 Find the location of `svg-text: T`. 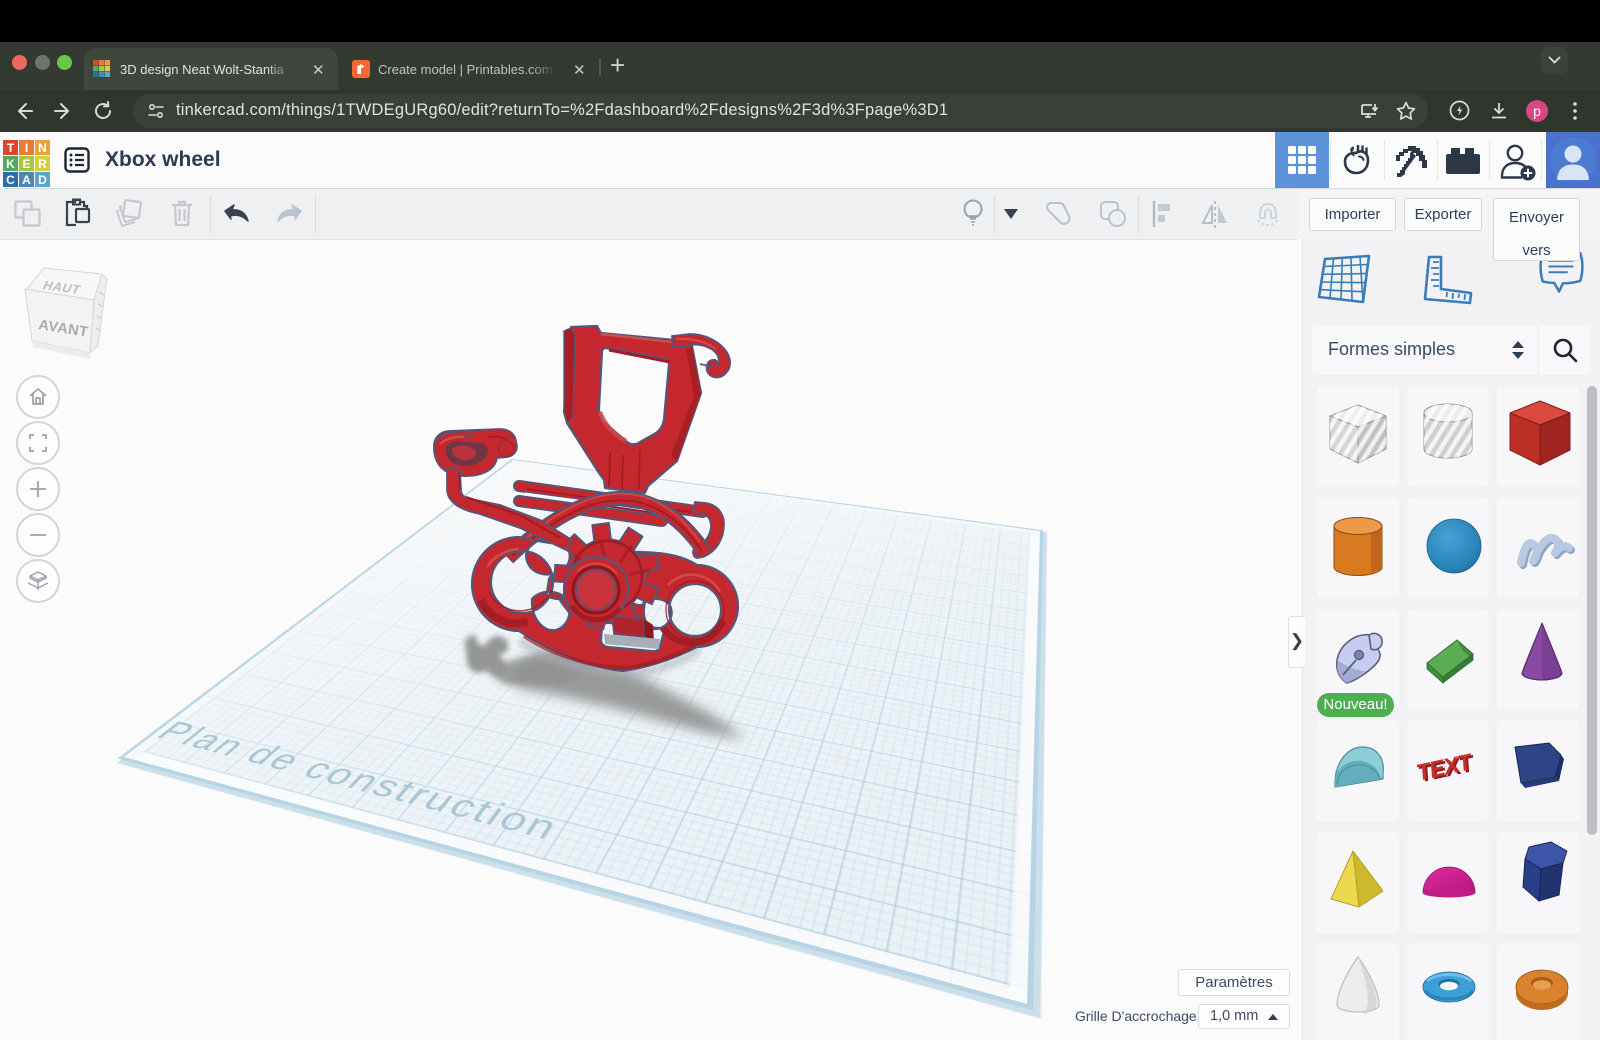

svg-text: T is located at coordinates (11, 148).